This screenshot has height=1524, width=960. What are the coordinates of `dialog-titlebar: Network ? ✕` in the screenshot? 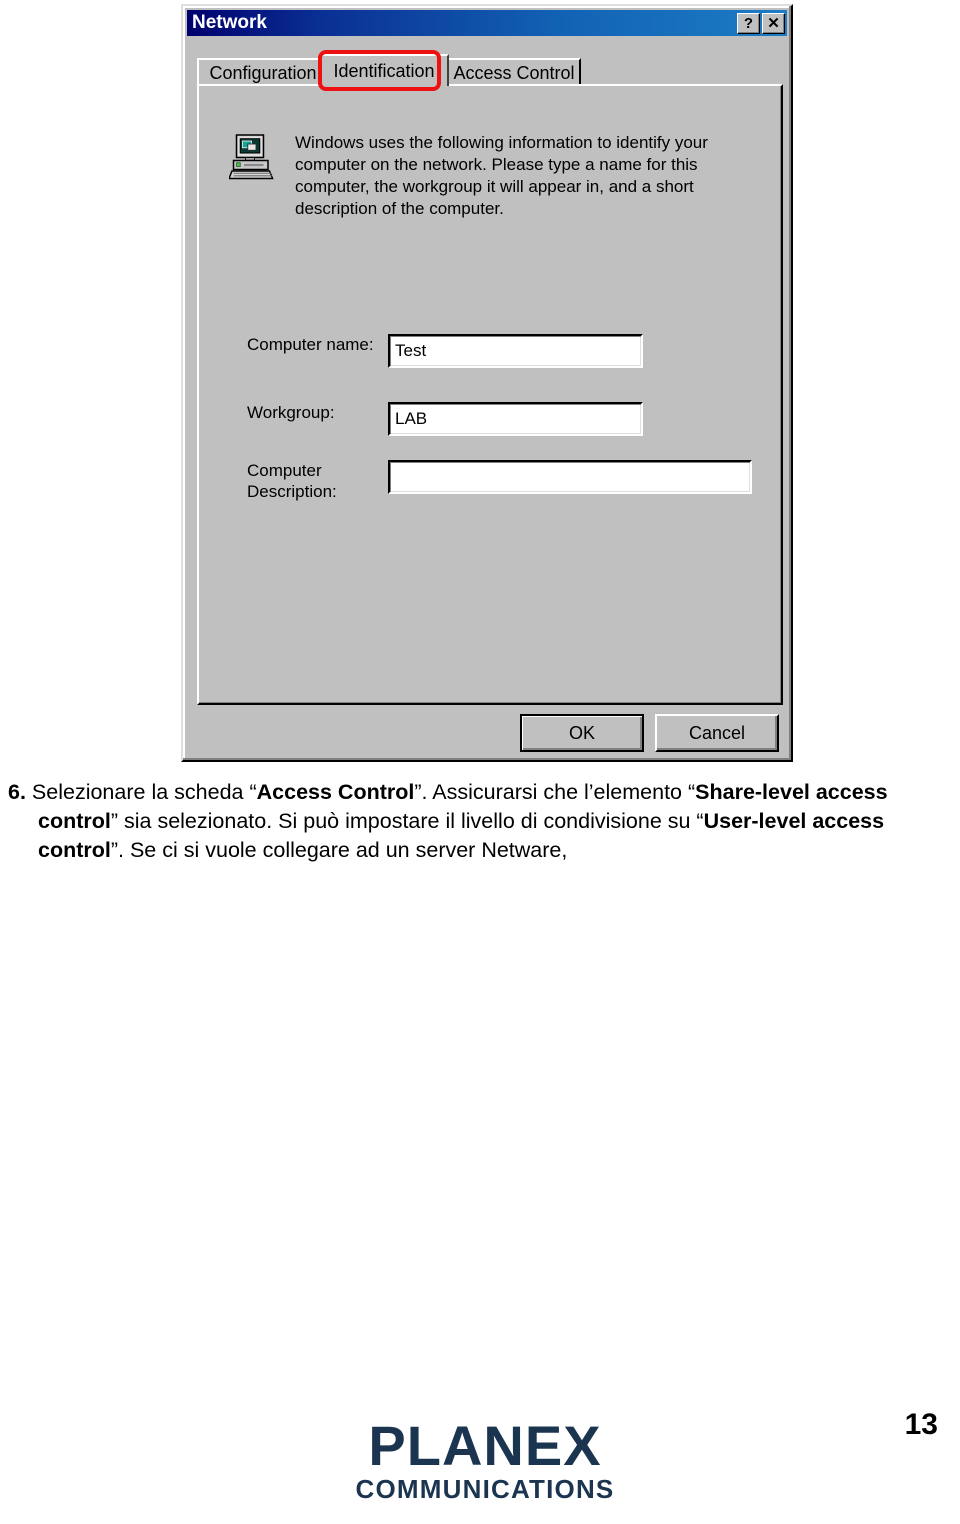 It's located at (487, 23).